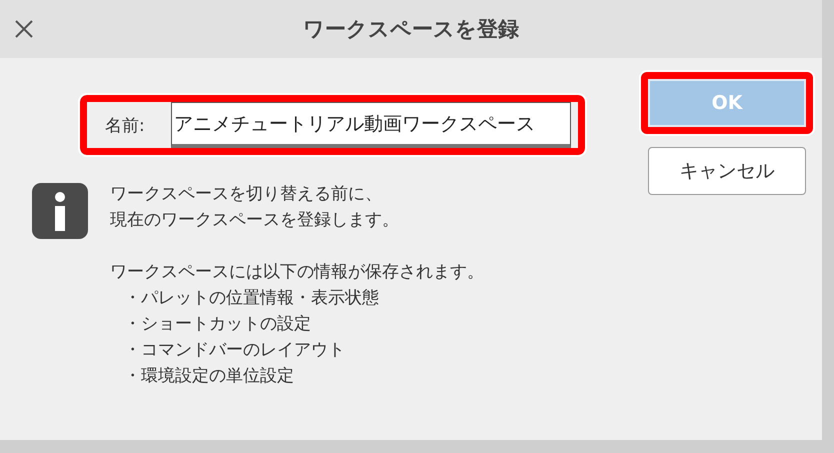 This screenshot has height=453, width=834. What do you see at coordinates (251, 298) in the screenshot?
I see `bullet-item: ・パレットの位置情報・表示状態` at bounding box center [251, 298].